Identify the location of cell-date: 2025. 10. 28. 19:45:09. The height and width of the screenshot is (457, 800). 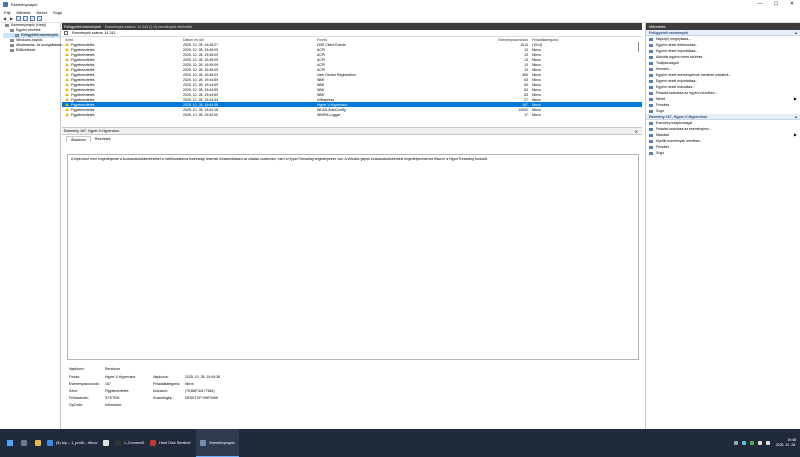
(201, 69).